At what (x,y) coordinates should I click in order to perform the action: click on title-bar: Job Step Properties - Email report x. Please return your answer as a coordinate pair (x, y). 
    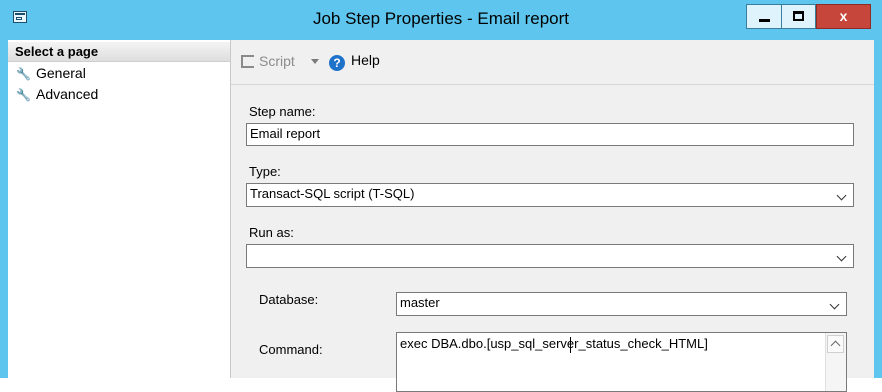
    Looking at the image, I should click on (441, 20).